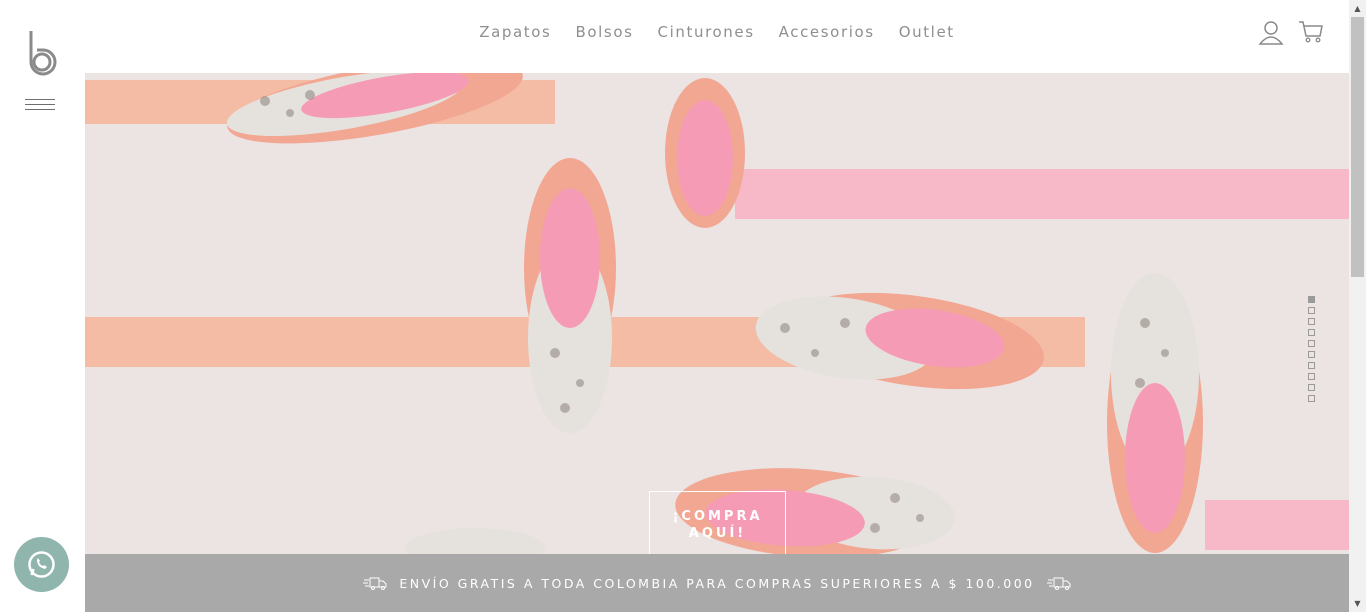 The image size is (1366, 612). Describe the element at coordinates (717, 516) in the screenshot. I see `cta-line-1: ¡COMPRA` at that location.